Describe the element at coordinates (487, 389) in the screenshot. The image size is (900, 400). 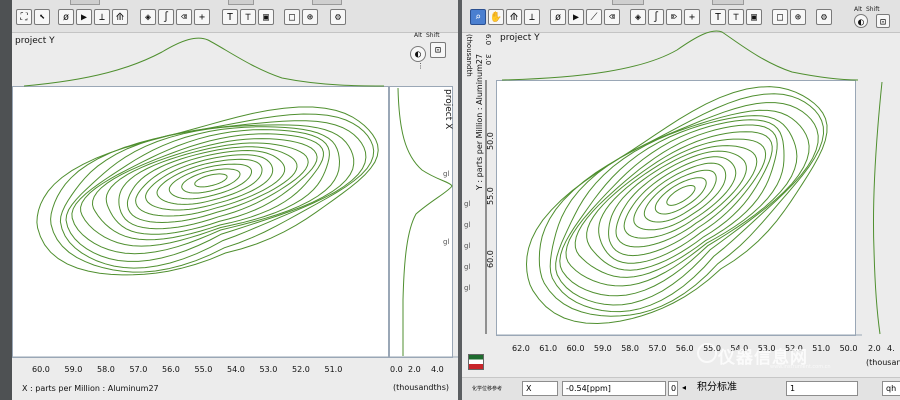
I see `shift-reference-label: 化学位移参考` at that location.